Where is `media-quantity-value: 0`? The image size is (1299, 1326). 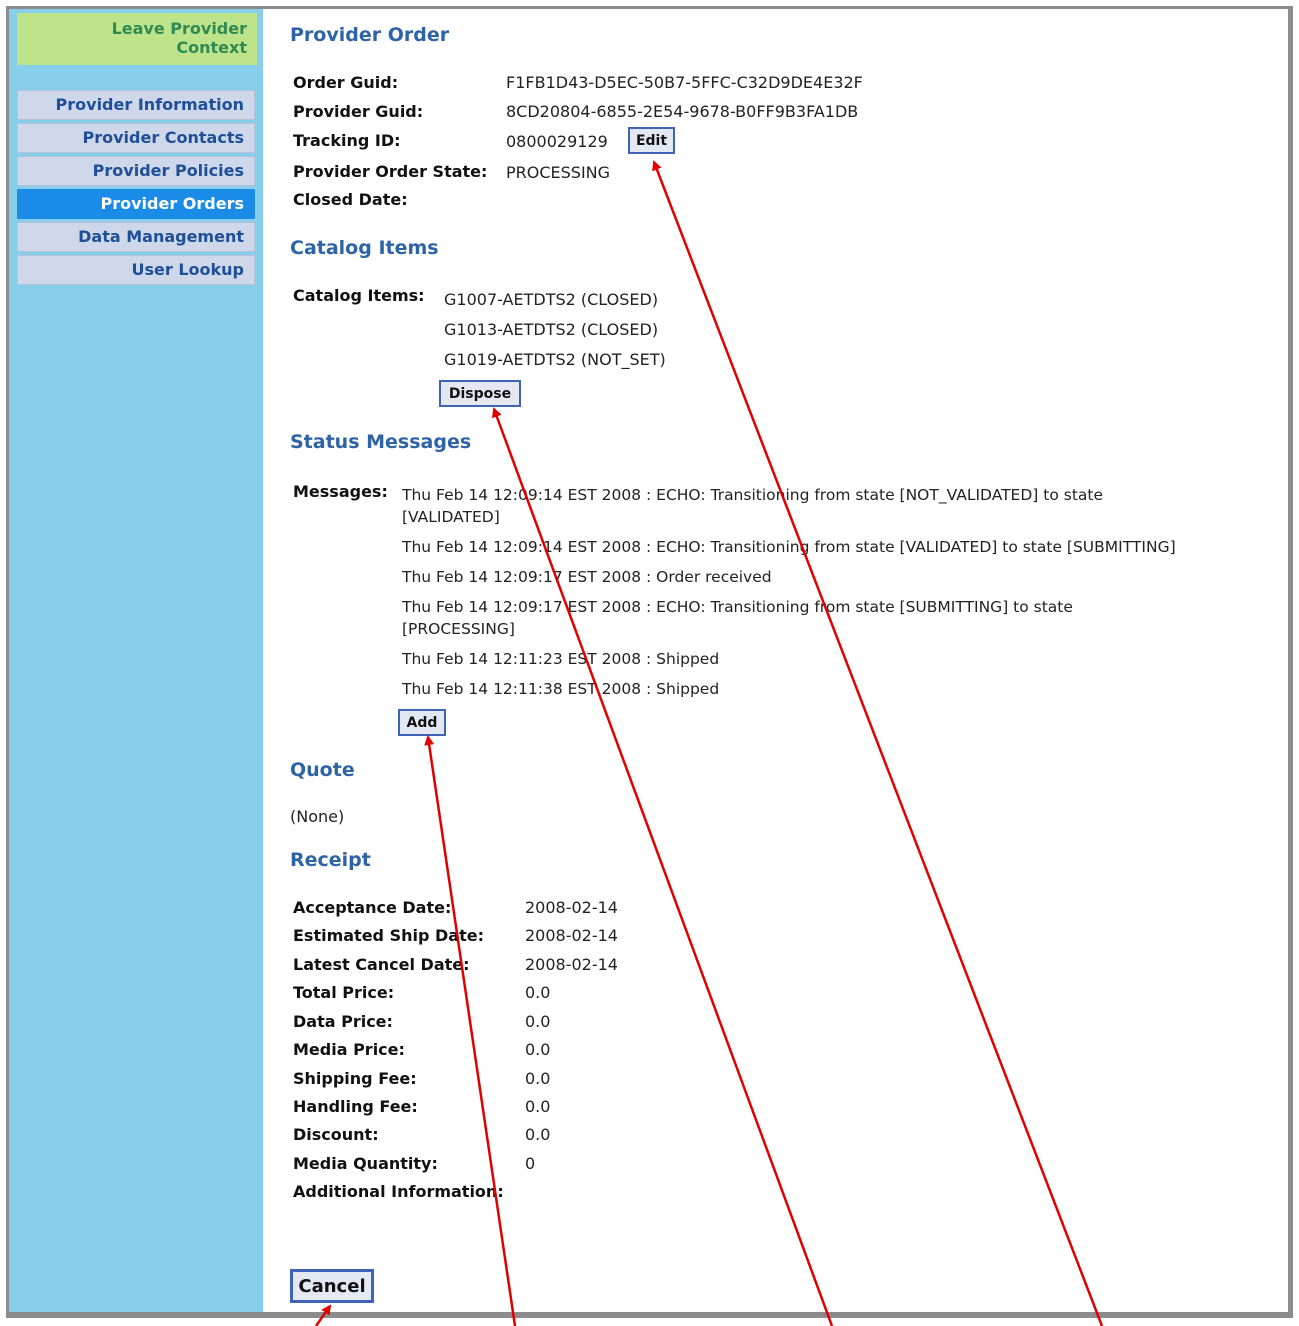 media-quantity-value: 0 is located at coordinates (530, 1163).